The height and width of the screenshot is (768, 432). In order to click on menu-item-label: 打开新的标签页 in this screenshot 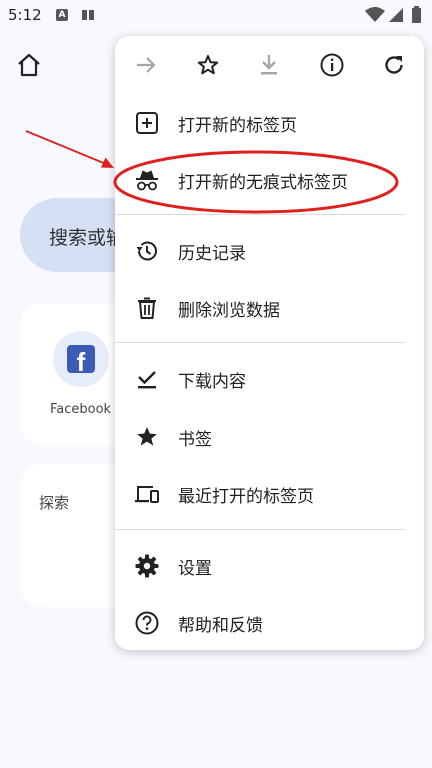, I will do `click(237, 126)`.